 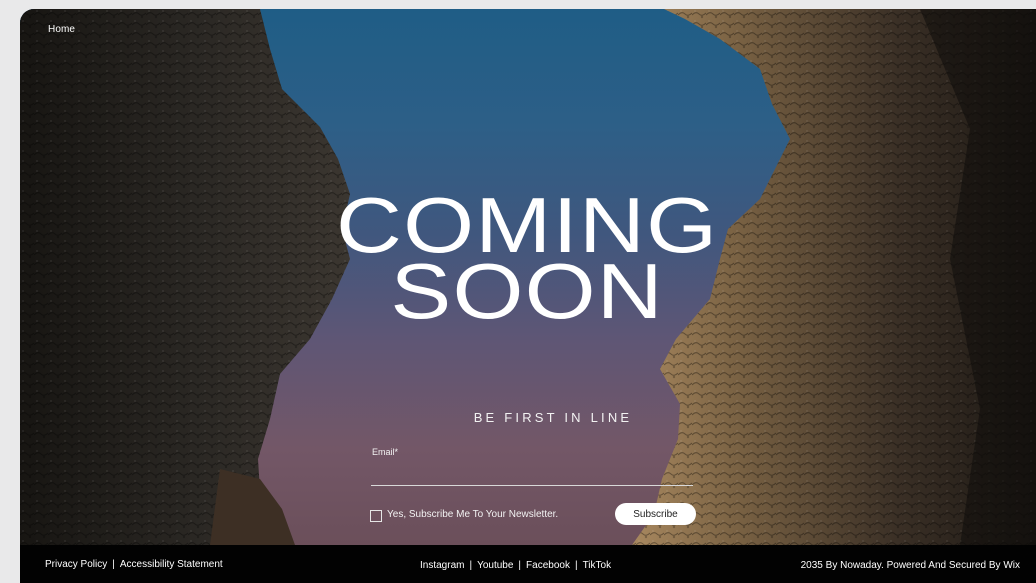 I want to click on email-label: Email*, so click(x=385, y=452).